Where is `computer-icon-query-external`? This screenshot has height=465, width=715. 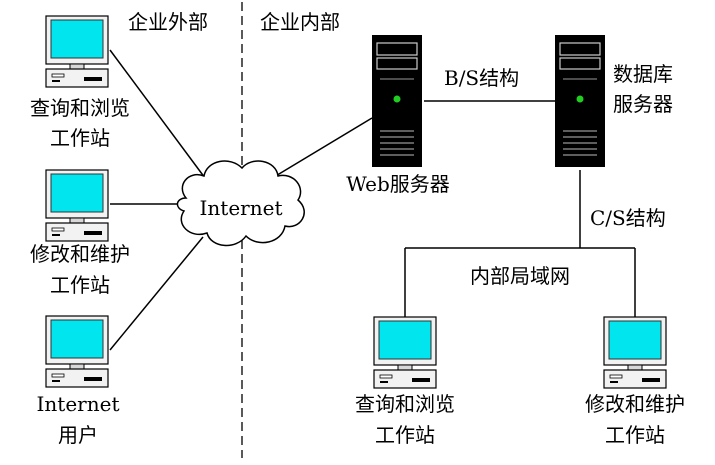
computer-icon-query-external is located at coordinates (77, 51).